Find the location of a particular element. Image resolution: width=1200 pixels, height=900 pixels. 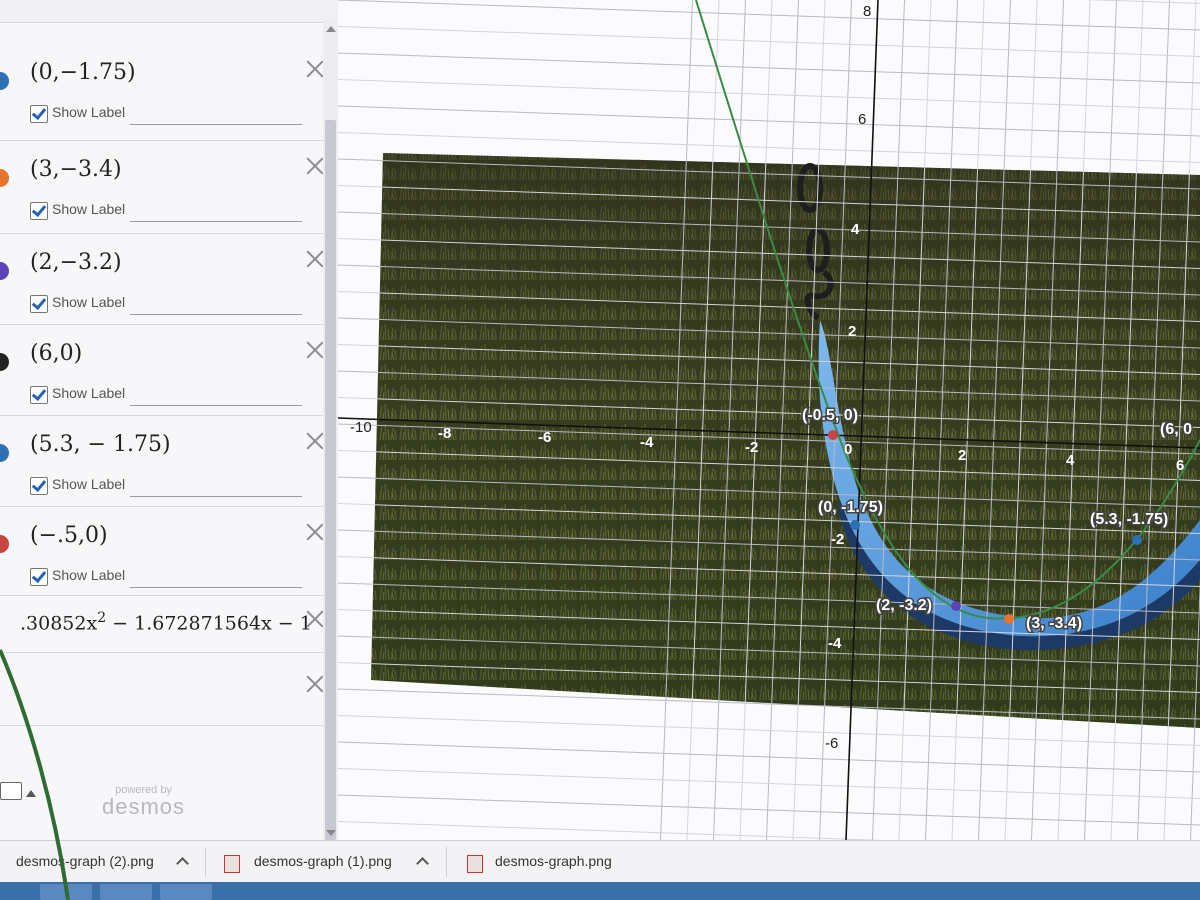

download-filename: desmos-graph.png is located at coordinates (553, 861).